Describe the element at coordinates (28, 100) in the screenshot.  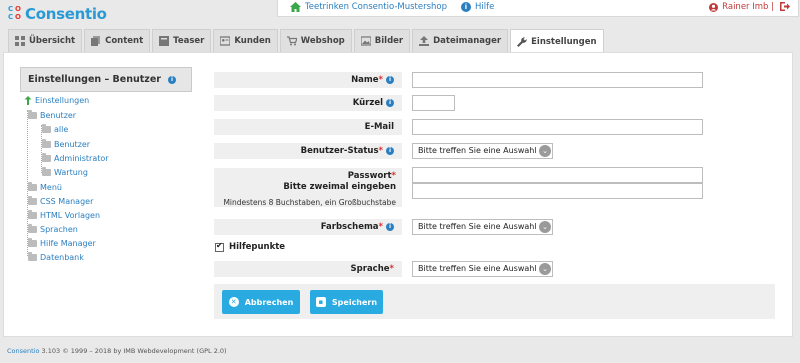
I see `level-up-icon` at that location.